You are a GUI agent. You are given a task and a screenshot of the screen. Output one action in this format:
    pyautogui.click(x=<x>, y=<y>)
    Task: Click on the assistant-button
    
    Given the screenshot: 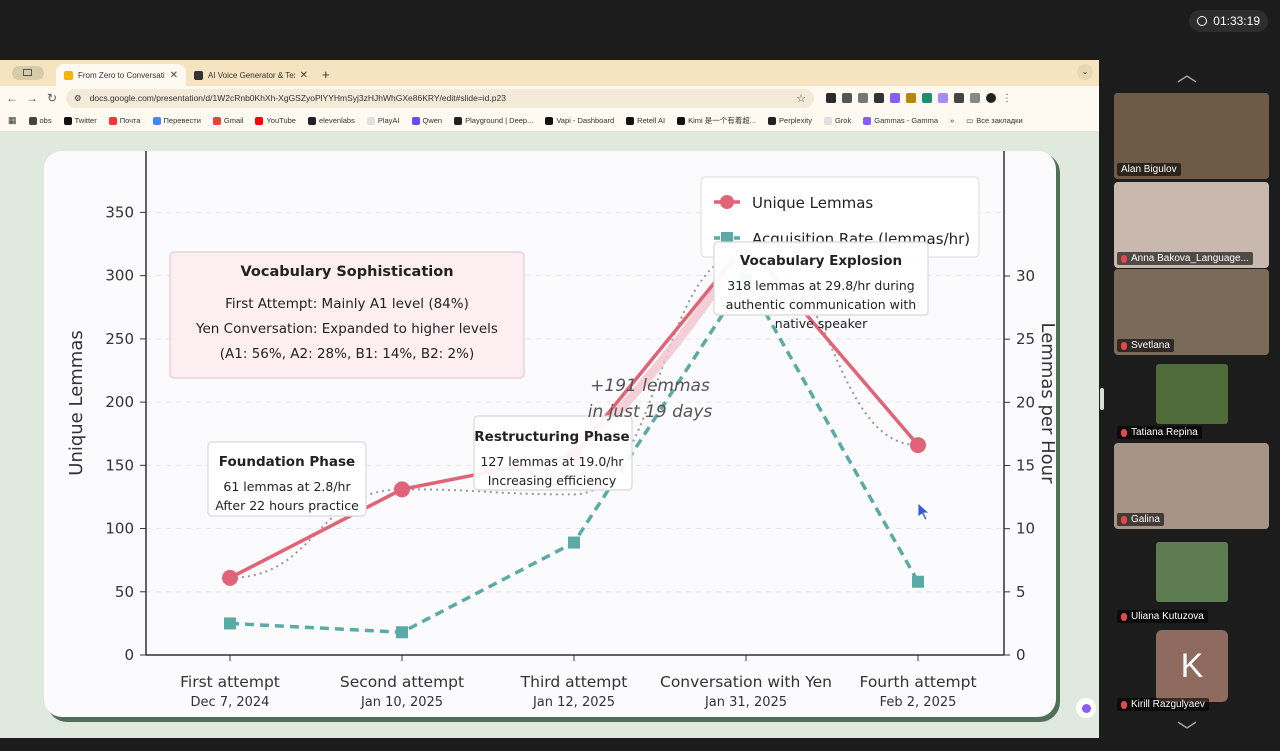 What is the action you would take?
    pyautogui.click(x=1086, y=708)
    